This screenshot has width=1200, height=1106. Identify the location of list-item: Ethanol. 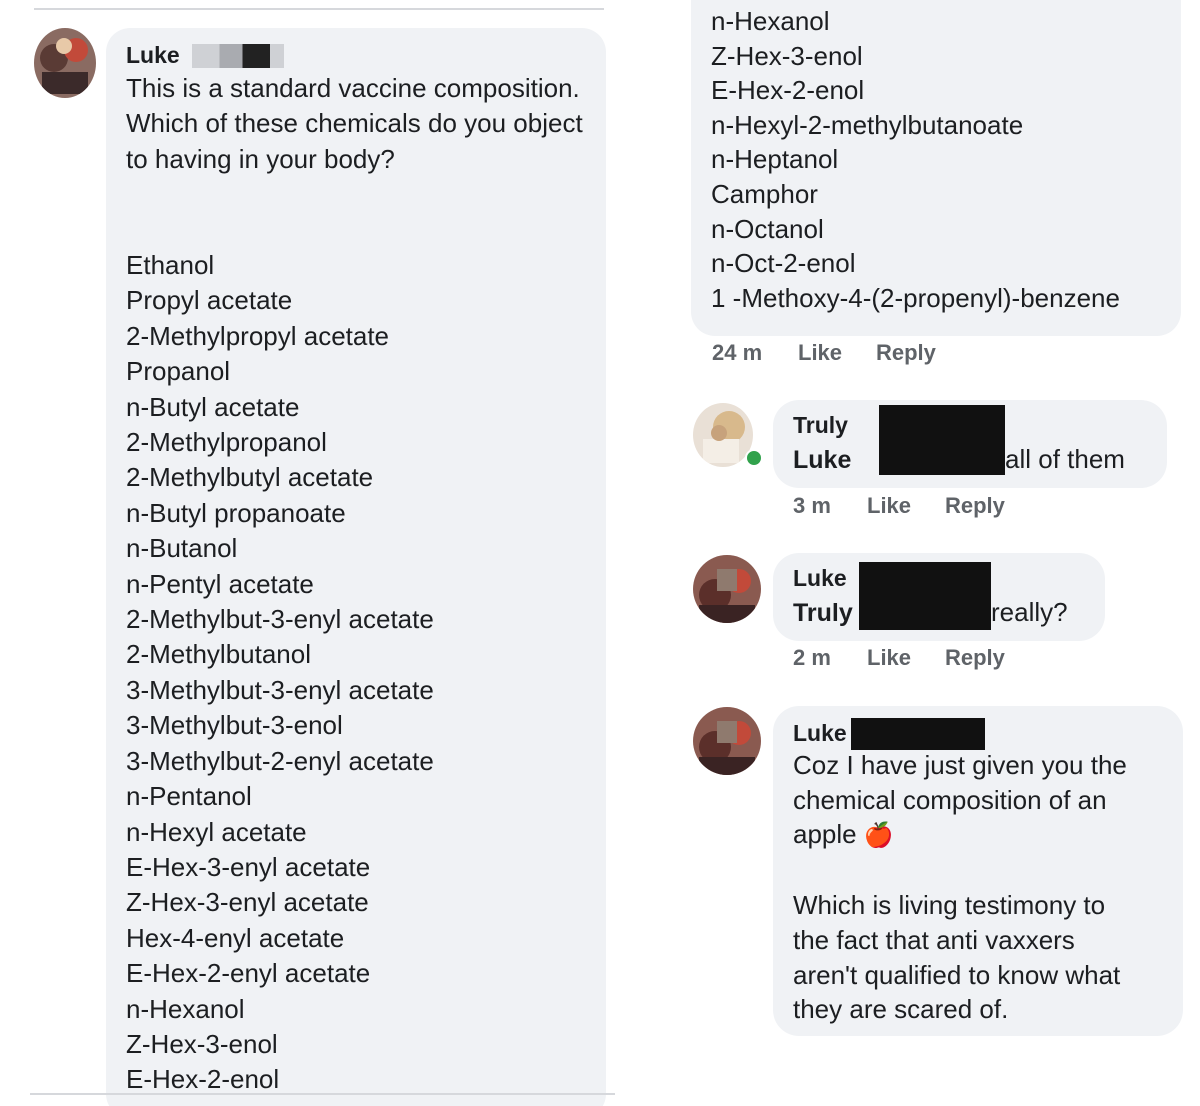
(170, 265).